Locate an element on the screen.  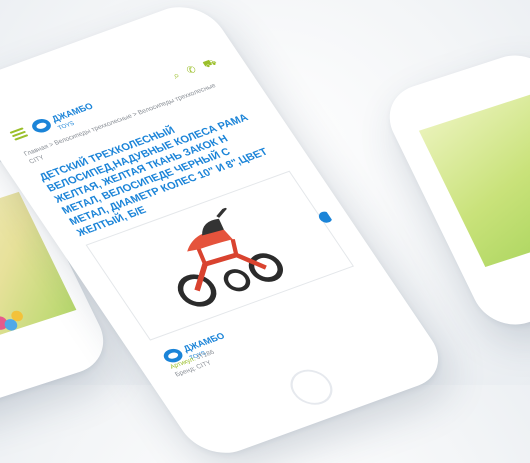
search-icon: ⌕ is located at coordinates (177, 76).